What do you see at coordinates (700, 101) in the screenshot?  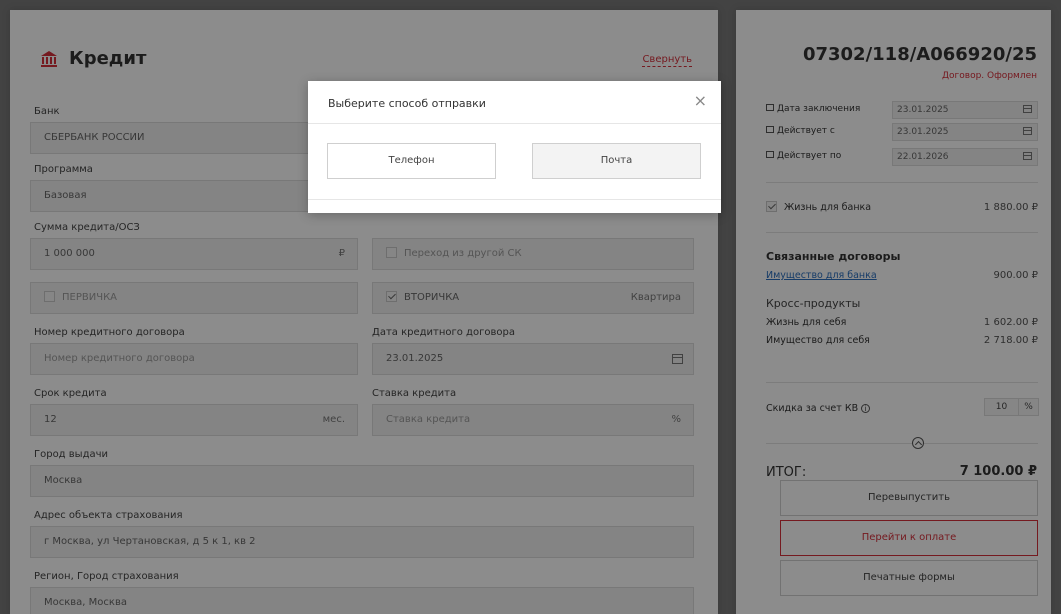 I see `close-icon: ×` at bounding box center [700, 101].